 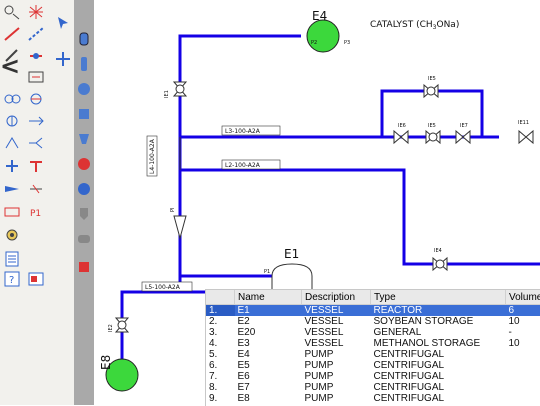 What do you see at coordinates (438, 343) in the screenshot?
I see `type-cell: METHANOL STORAGE` at bounding box center [438, 343].